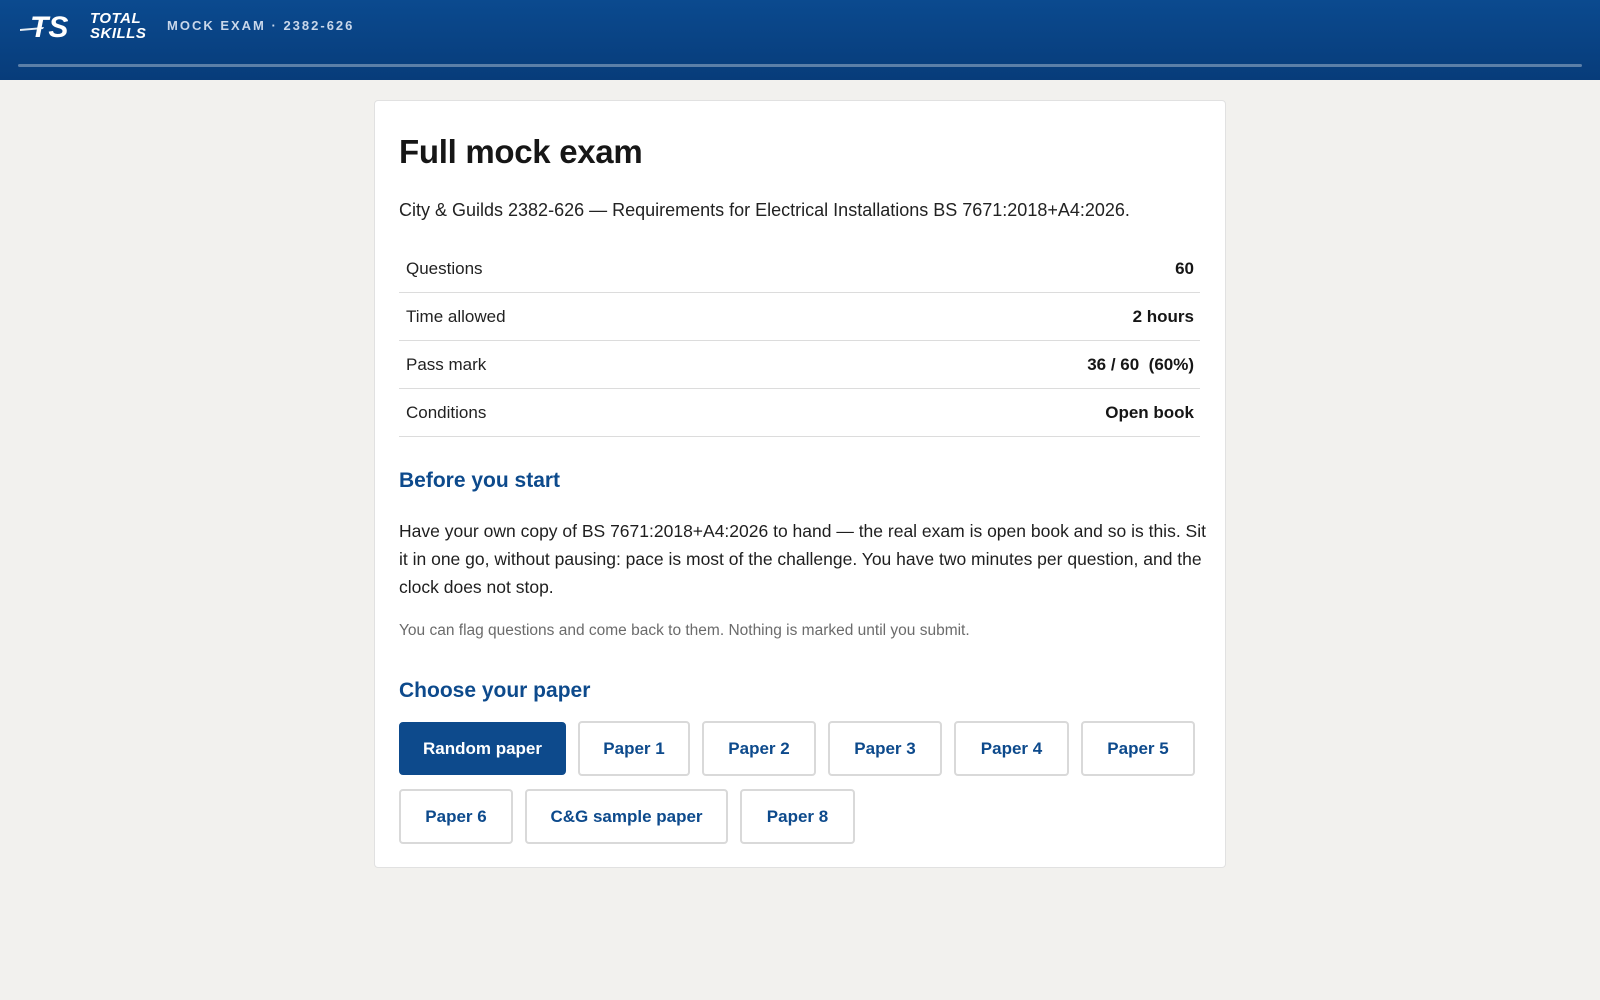 This screenshot has width=1600, height=1000. I want to click on logo-line-1: TOTAL, so click(116, 18).